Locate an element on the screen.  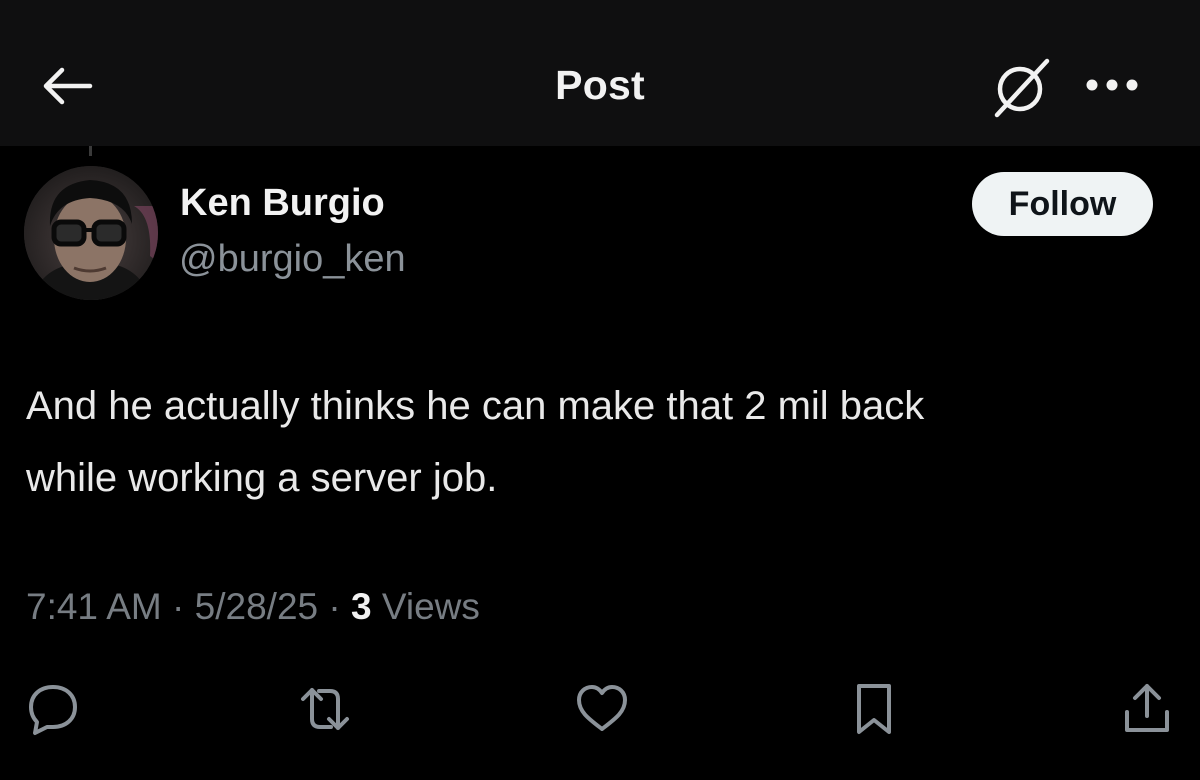
author-handle: @burgio_ken is located at coordinates (292, 259).